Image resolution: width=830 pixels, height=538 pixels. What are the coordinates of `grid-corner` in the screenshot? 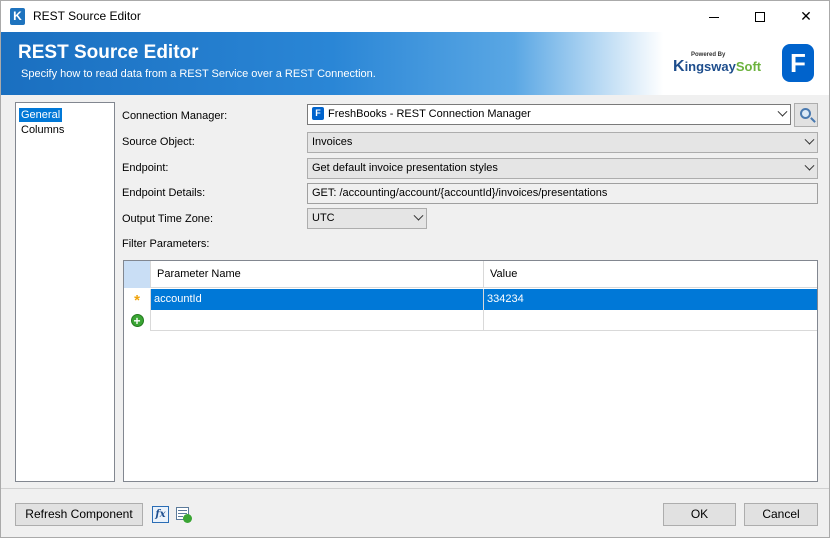 It's located at (137, 274).